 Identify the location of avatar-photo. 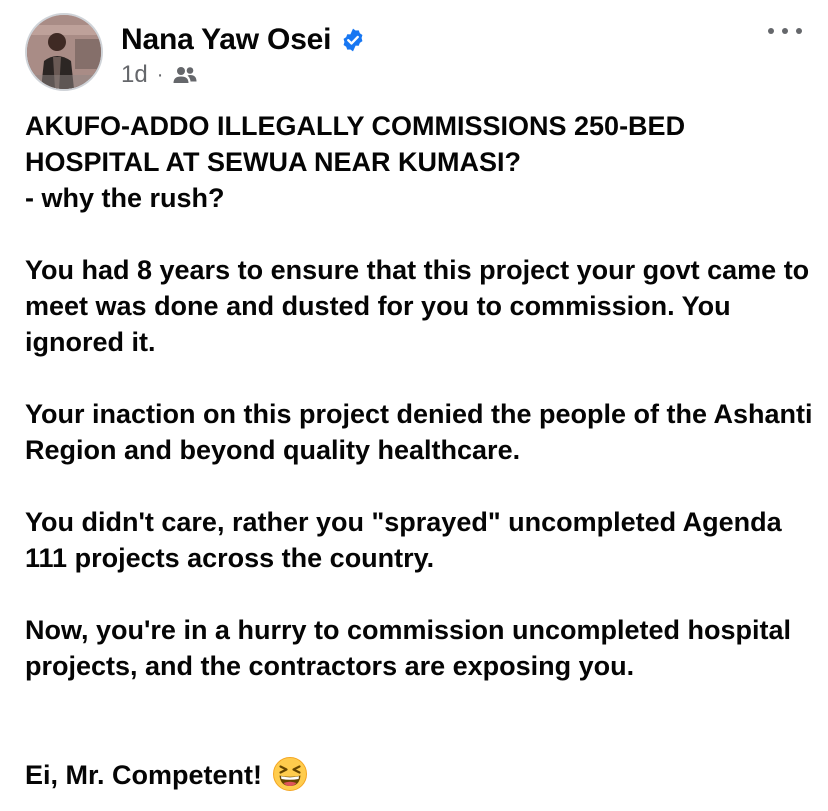
(64, 52).